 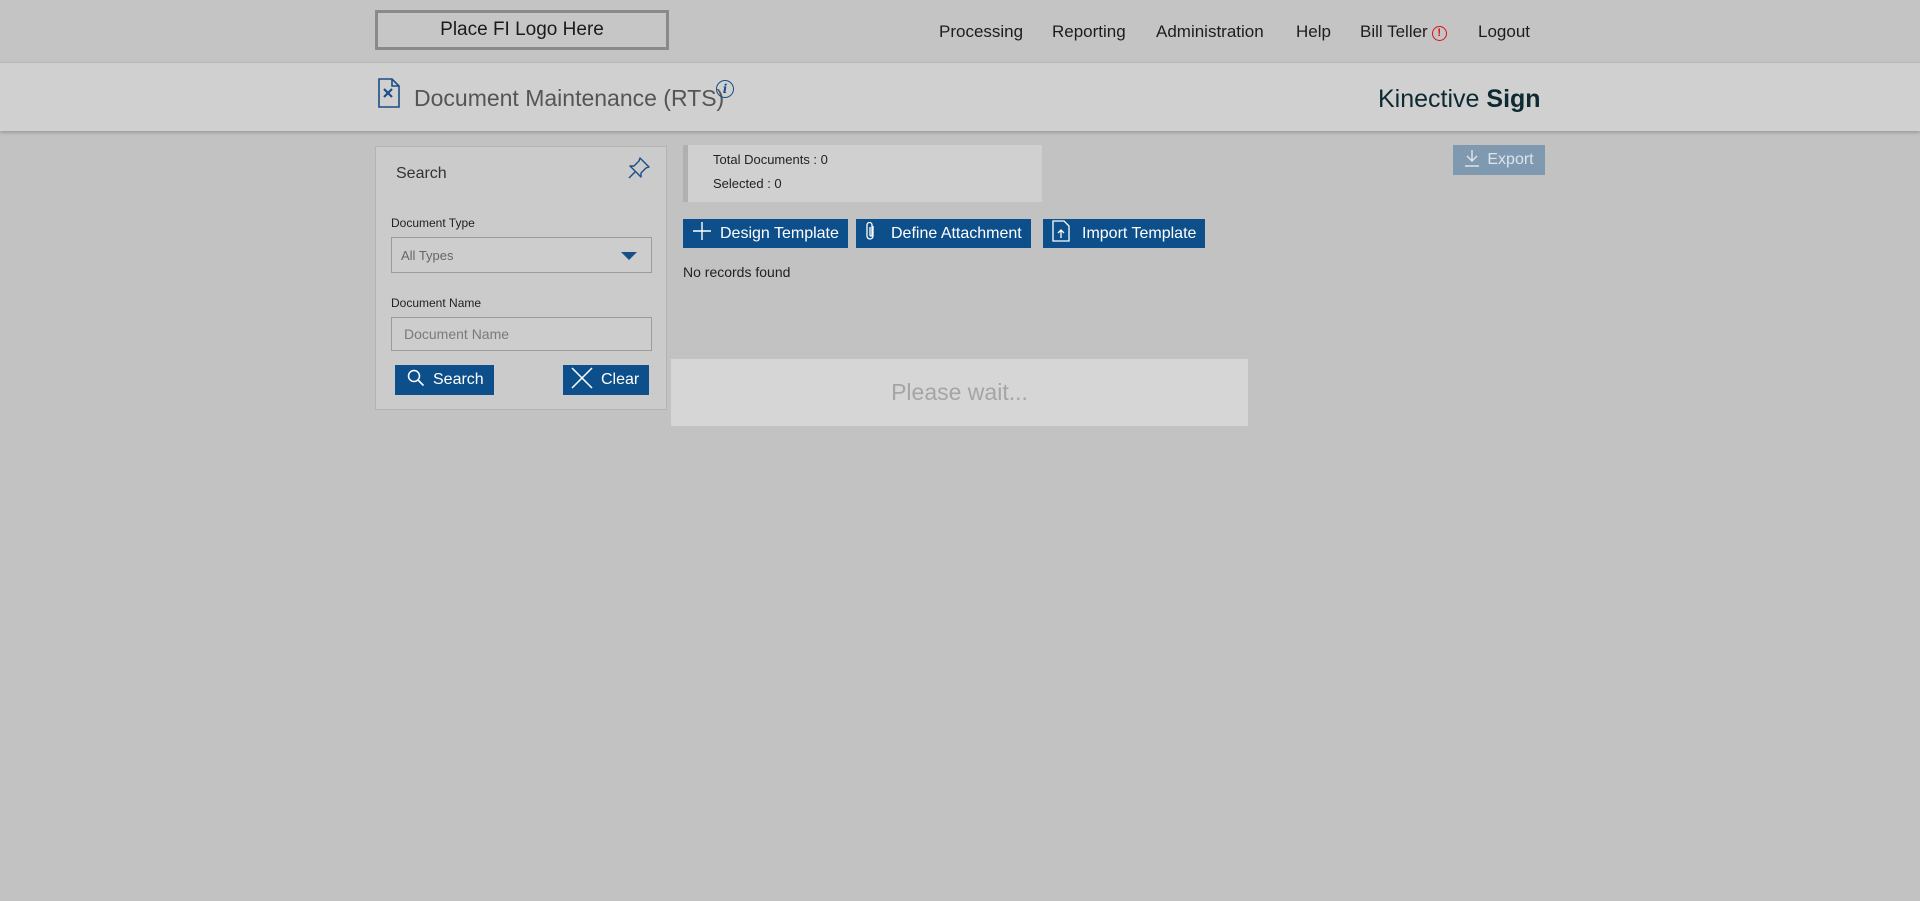 What do you see at coordinates (862, 173) in the screenshot?
I see `results-summary: Total Documents : 0 Selected : 0` at bounding box center [862, 173].